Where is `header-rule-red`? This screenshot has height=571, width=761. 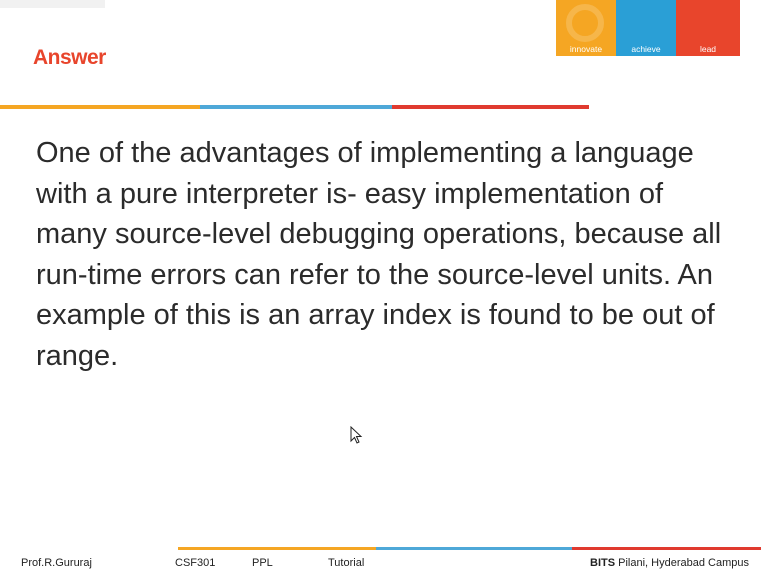 header-rule-red is located at coordinates (490, 107).